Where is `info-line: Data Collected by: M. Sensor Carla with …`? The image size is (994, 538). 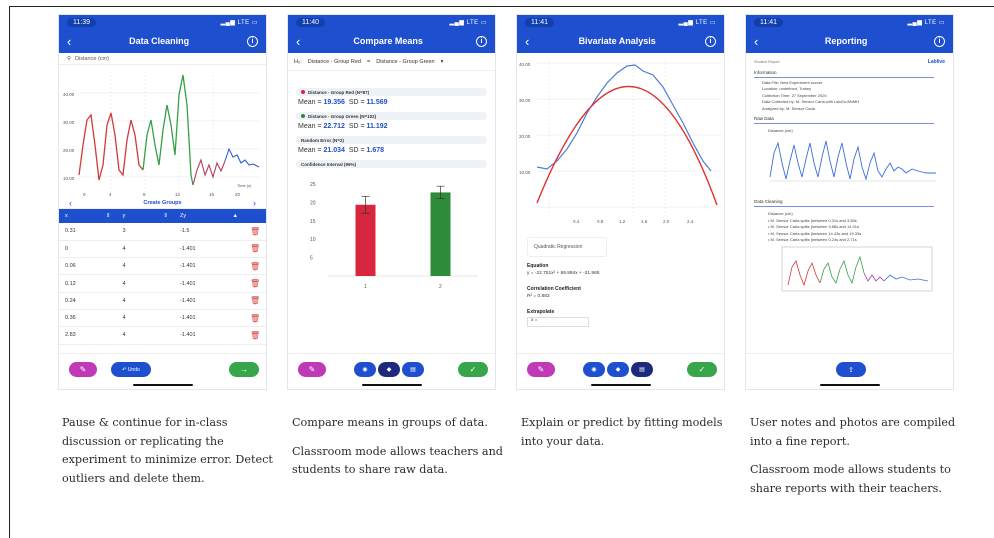
info-line: Data Collected by: M. Sensor Carla with … is located at coordinates (811, 102).